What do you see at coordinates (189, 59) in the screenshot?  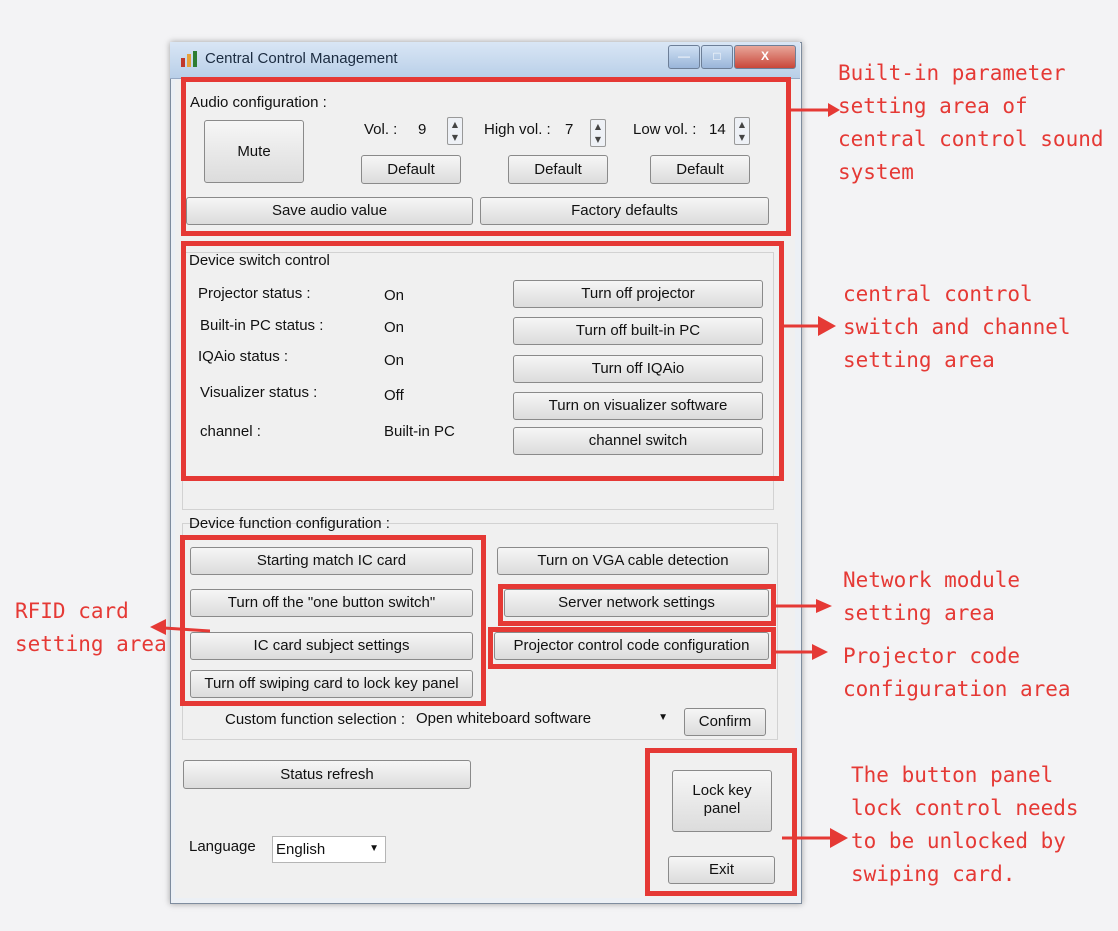 I see `app-icon` at bounding box center [189, 59].